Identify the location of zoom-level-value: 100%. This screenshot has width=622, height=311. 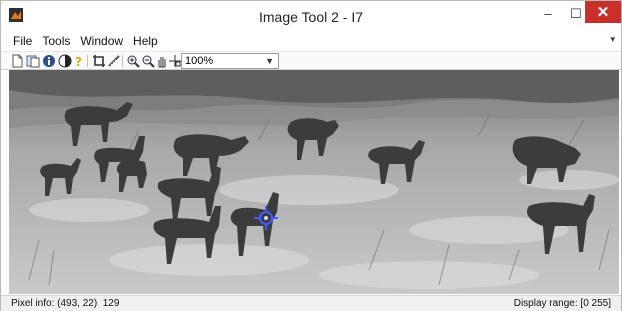
(199, 61).